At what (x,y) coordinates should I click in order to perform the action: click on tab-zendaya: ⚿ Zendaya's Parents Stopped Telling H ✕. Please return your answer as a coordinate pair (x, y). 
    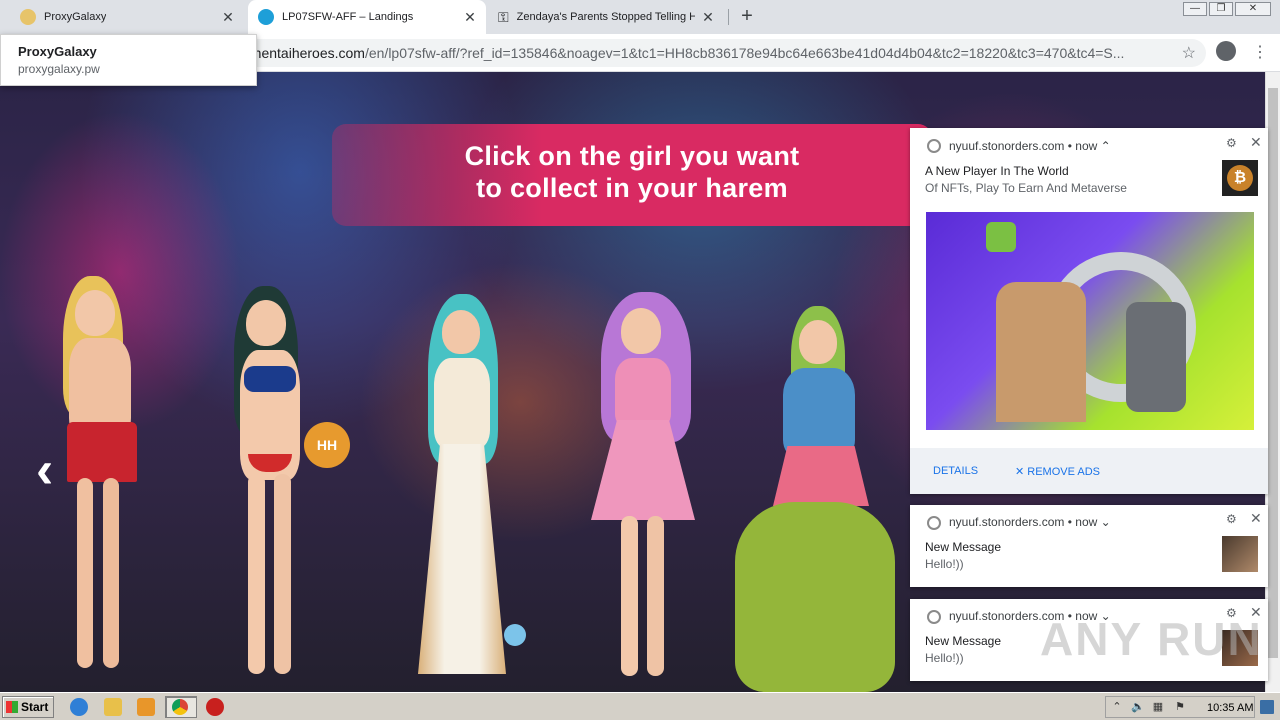
    Looking at the image, I should click on (607, 17).